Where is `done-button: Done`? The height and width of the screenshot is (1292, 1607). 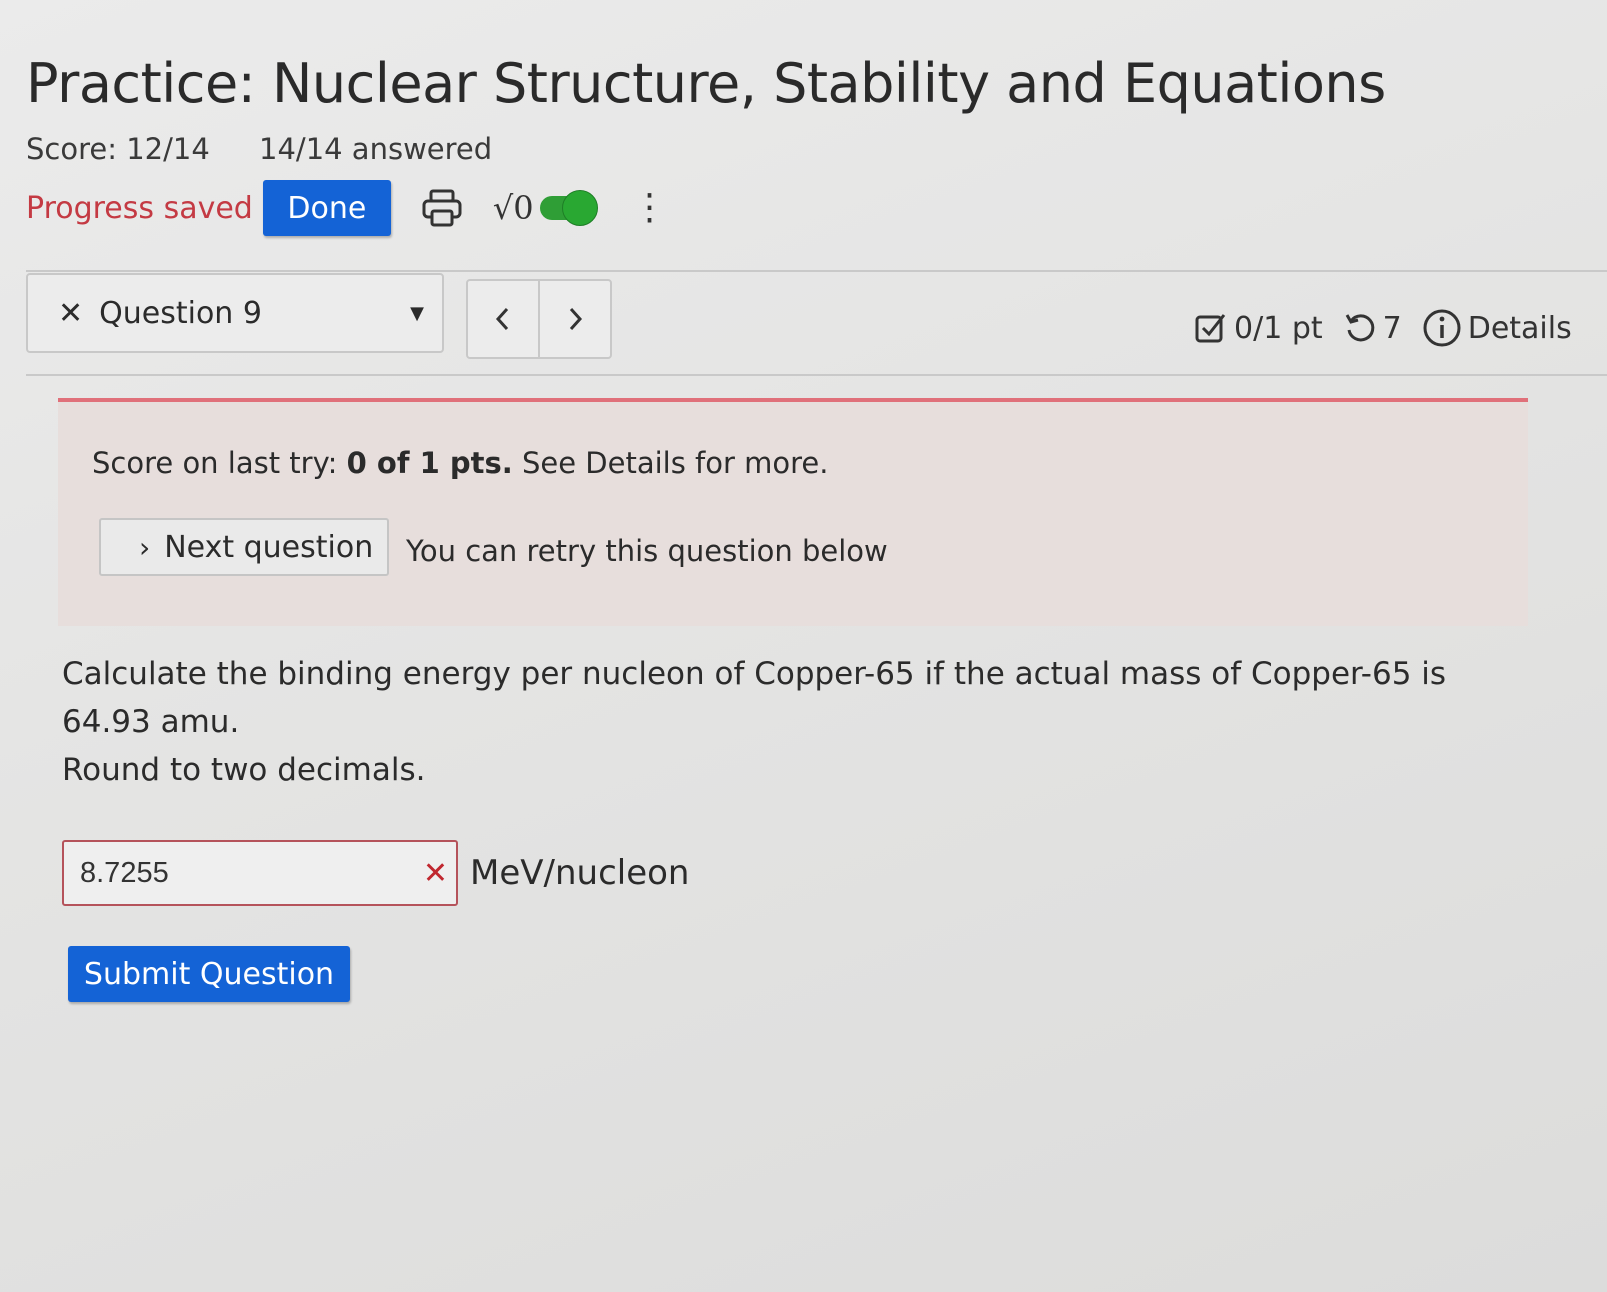
done-button: Done is located at coordinates (326, 208).